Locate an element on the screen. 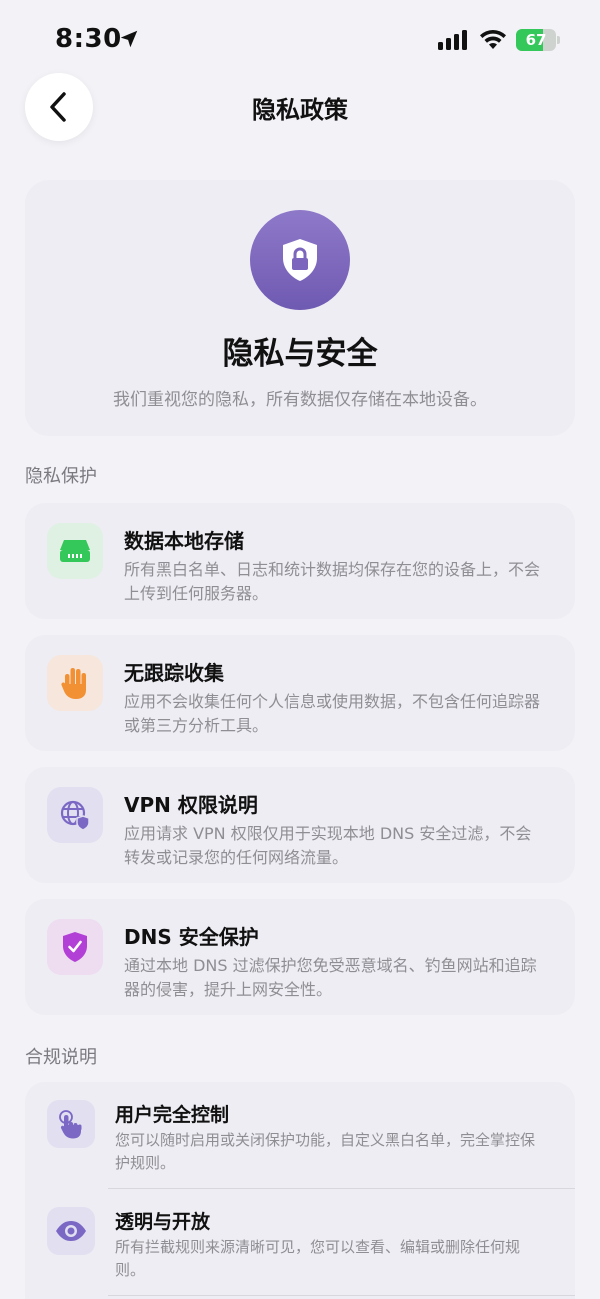 The height and width of the screenshot is (1299, 600). feature-title: DNS 安全保护 is located at coordinates (191, 937).